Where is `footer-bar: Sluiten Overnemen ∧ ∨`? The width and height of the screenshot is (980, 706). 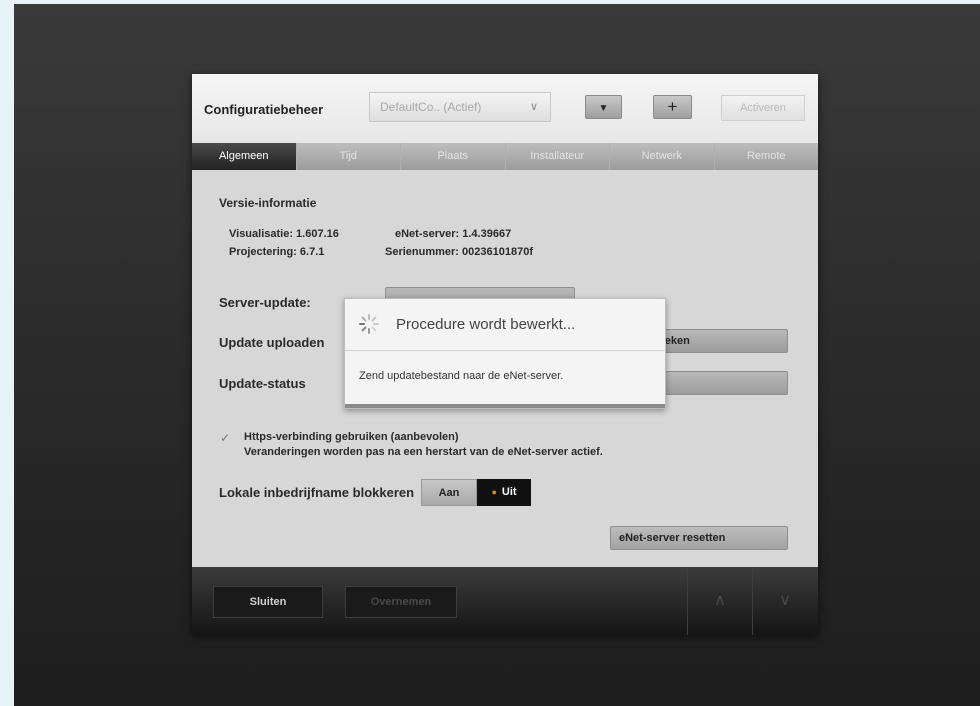 footer-bar: Sluiten Overnemen ∧ ∨ is located at coordinates (505, 601).